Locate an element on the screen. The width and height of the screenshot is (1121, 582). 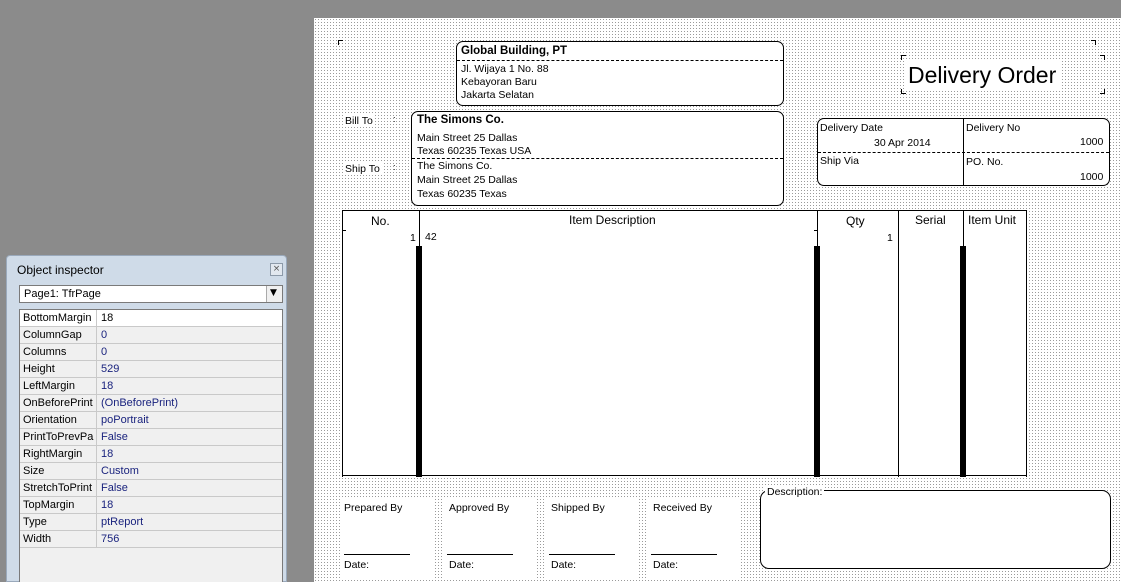
delivery-date-label: Delivery Date is located at coordinates (851, 128).